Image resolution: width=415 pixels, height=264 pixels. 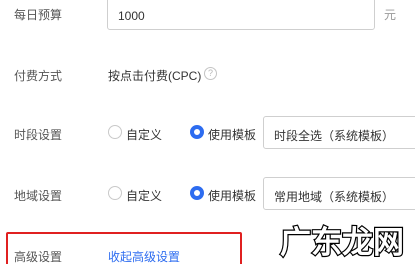 What do you see at coordinates (144, 195) in the screenshot?
I see `region-custom-label: 自定义` at bounding box center [144, 195].